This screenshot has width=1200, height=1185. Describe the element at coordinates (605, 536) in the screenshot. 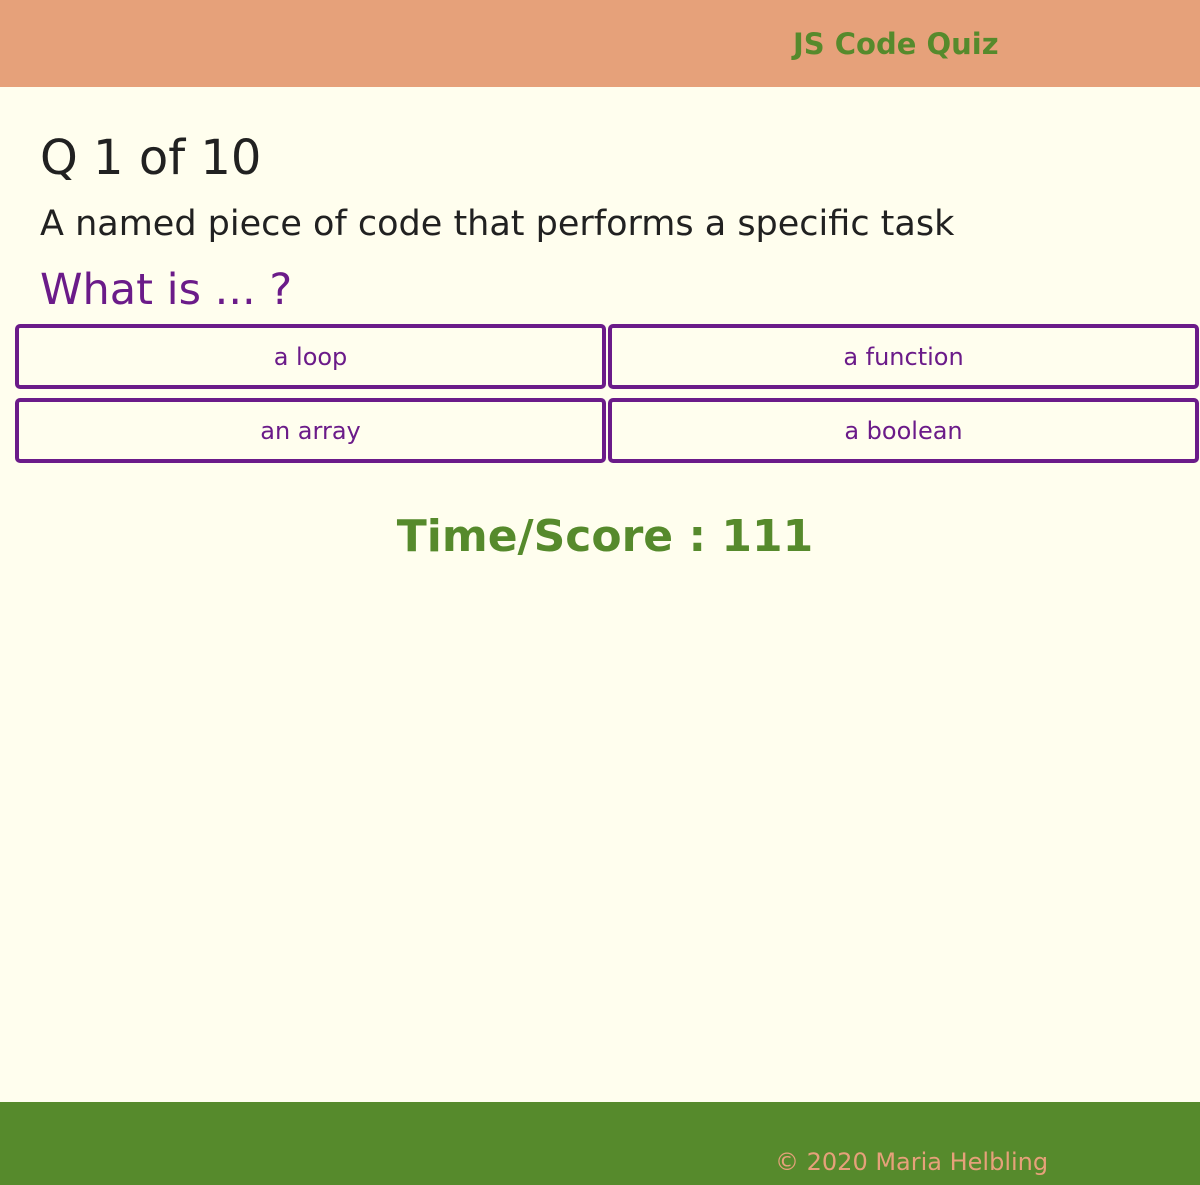

I see `time-score: Time/Score : 111` at that location.